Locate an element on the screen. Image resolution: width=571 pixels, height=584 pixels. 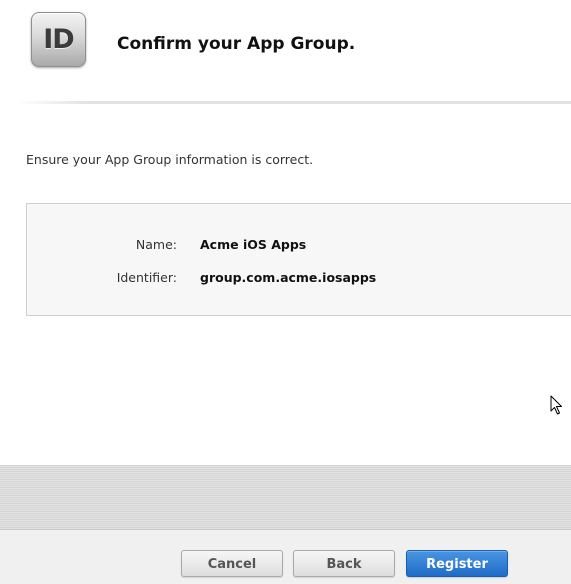
mouse-pointer-icon is located at coordinates (556, 405).